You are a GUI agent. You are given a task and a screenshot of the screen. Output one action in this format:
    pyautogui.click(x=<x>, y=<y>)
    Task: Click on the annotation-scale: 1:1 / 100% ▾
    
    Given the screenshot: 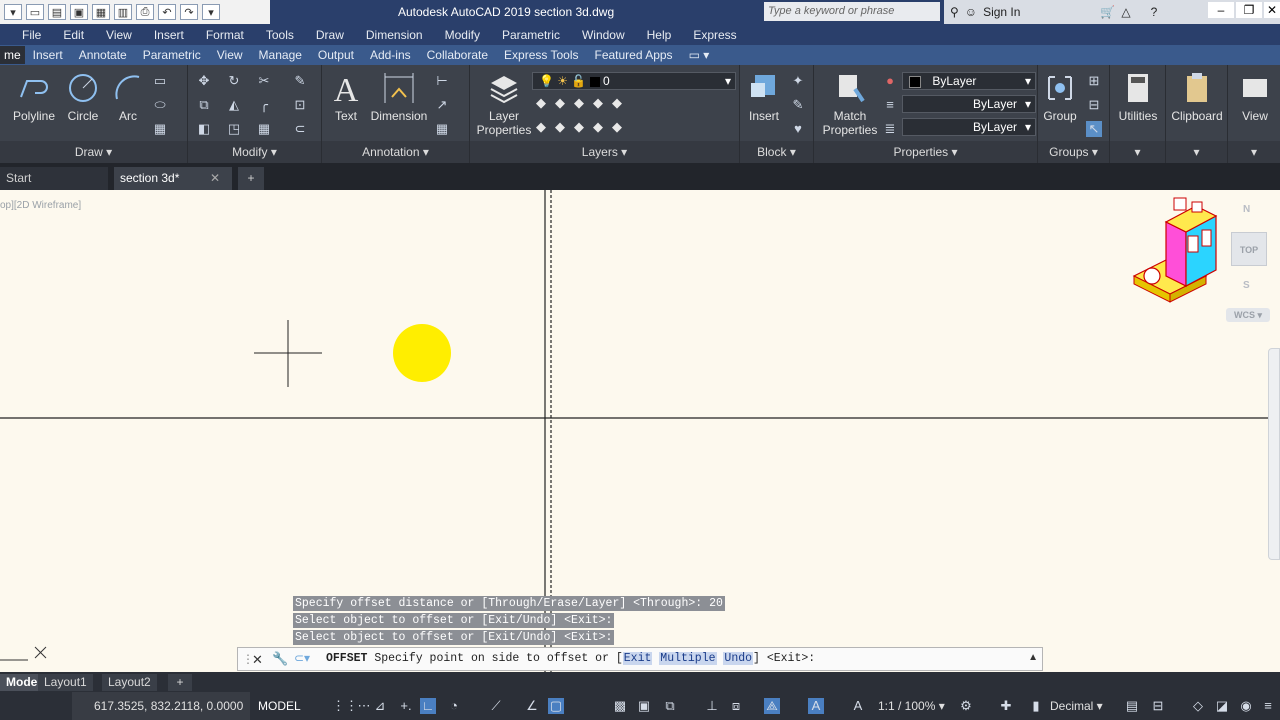 What is the action you would take?
    pyautogui.click(x=911, y=706)
    